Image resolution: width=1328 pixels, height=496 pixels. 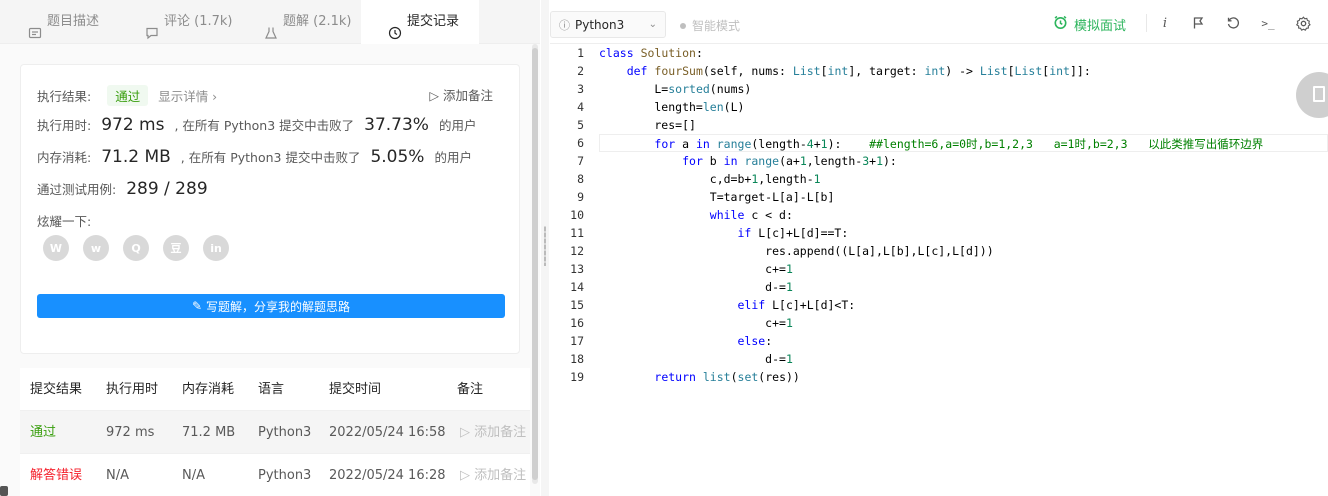 What do you see at coordinates (580, 179) in the screenshot?
I see `line-number: 8` at bounding box center [580, 179].